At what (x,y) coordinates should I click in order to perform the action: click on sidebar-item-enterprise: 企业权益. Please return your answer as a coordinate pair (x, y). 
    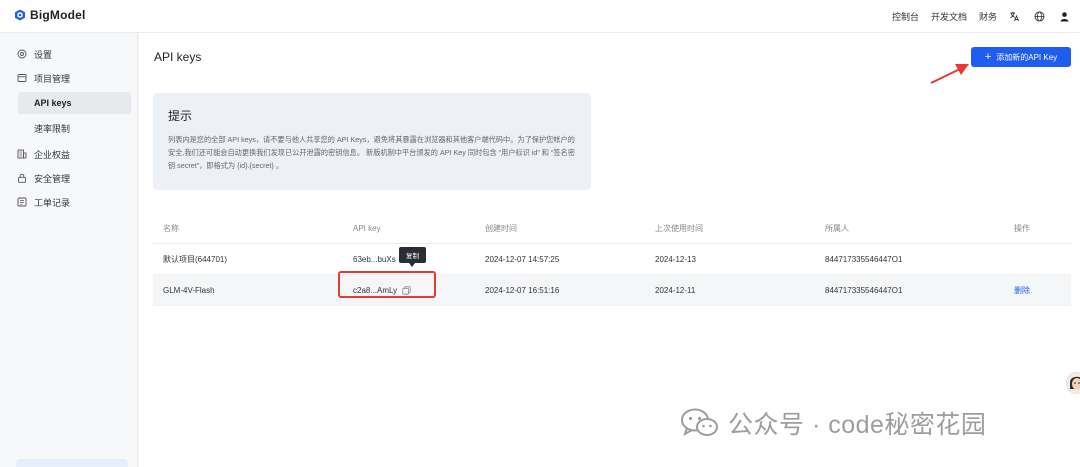
    Looking at the image, I should click on (43, 154).